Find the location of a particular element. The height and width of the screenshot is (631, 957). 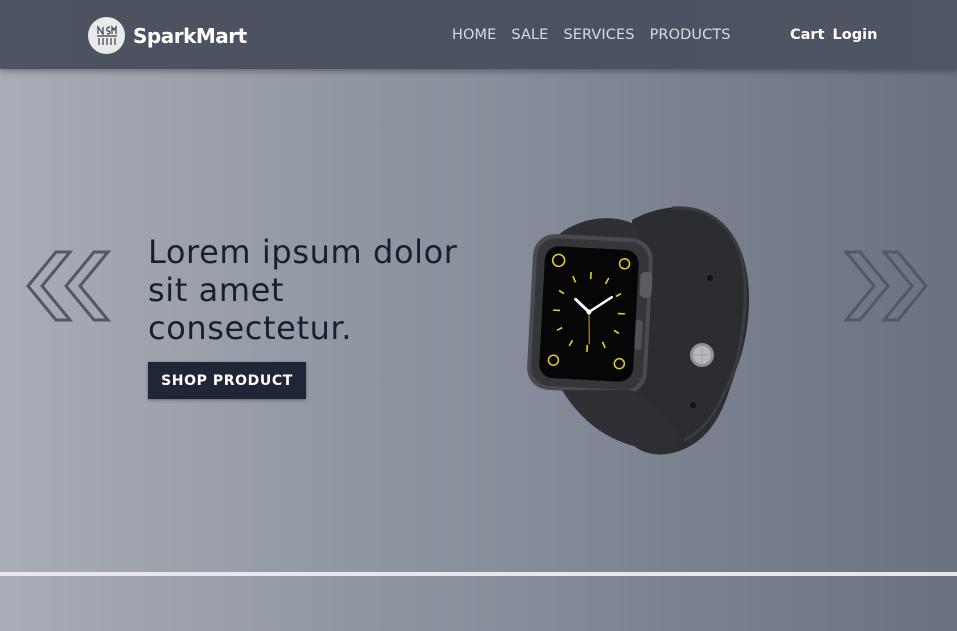

nav-services: SERVICES is located at coordinates (598, 35).